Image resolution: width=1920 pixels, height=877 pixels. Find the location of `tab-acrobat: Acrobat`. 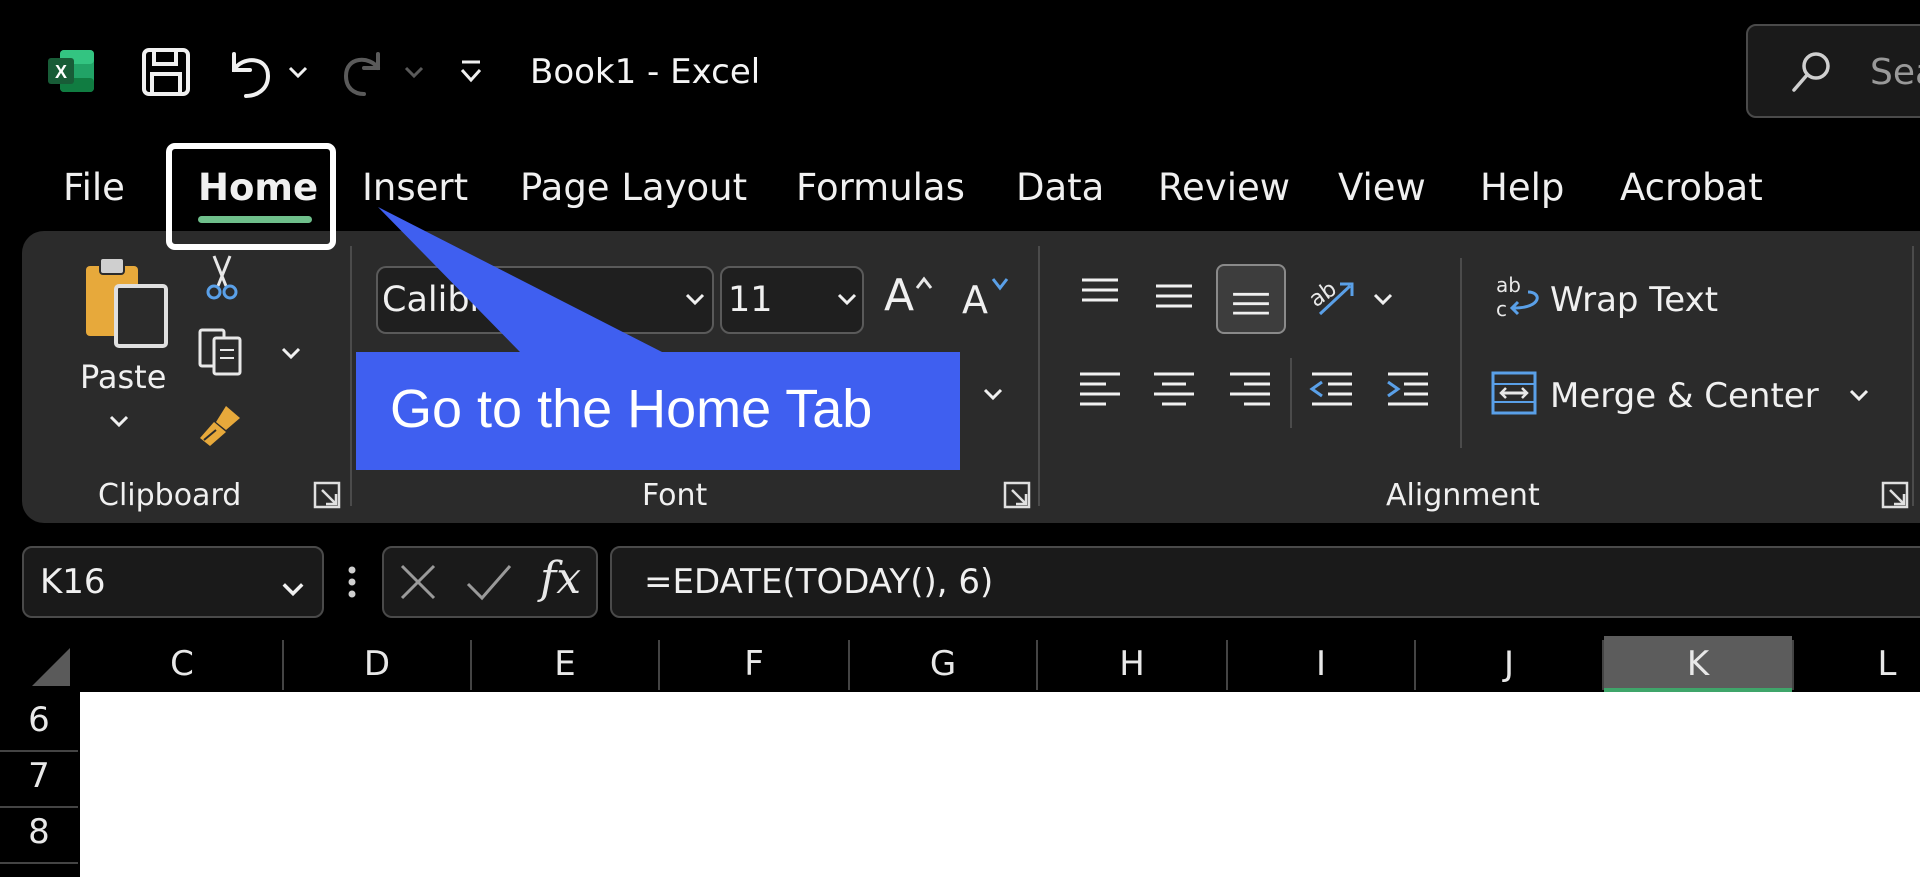

tab-acrobat: Acrobat is located at coordinates (1691, 188).